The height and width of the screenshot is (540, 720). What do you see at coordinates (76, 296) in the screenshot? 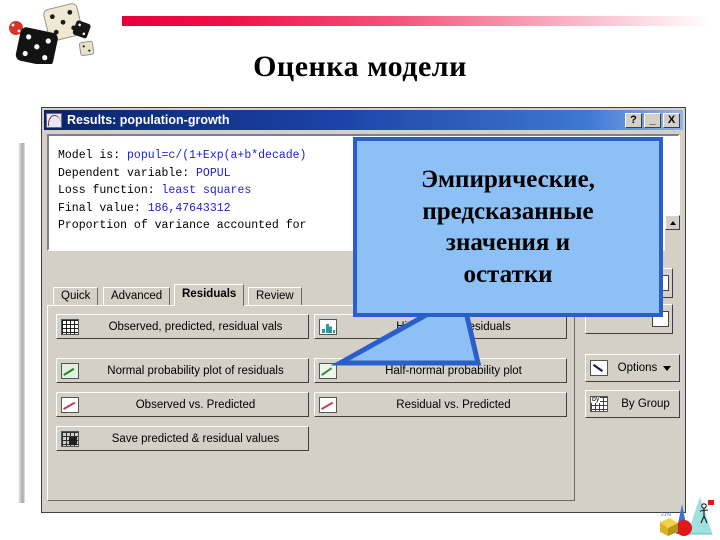
I see `tab-quick: Quick` at bounding box center [76, 296].